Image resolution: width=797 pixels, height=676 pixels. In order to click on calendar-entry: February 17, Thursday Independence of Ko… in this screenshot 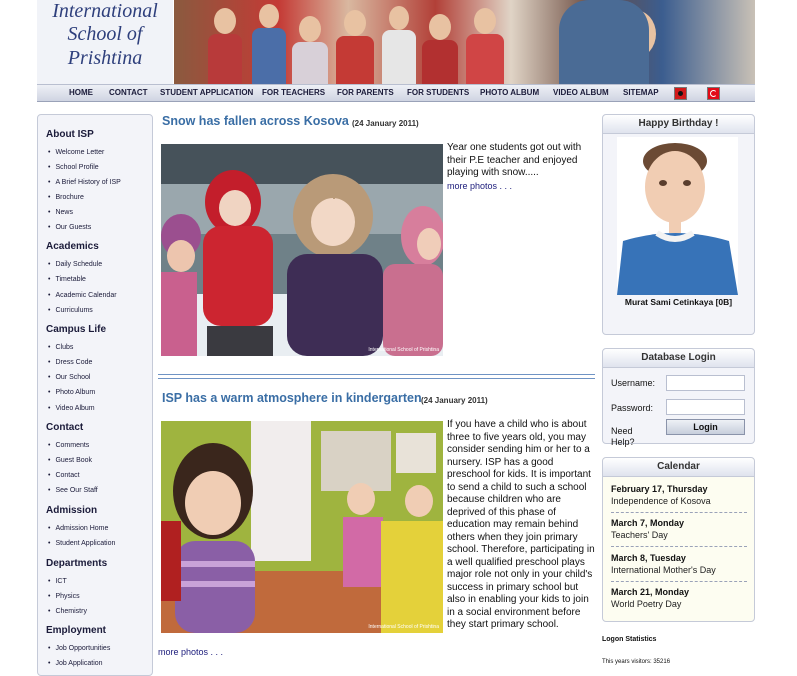, I will do `click(679, 498)`.